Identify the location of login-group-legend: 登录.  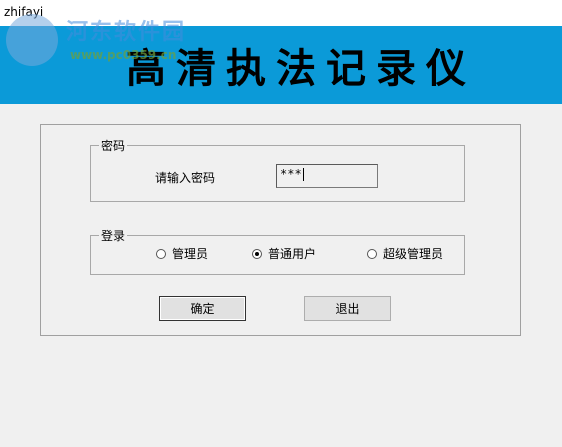
(113, 235).